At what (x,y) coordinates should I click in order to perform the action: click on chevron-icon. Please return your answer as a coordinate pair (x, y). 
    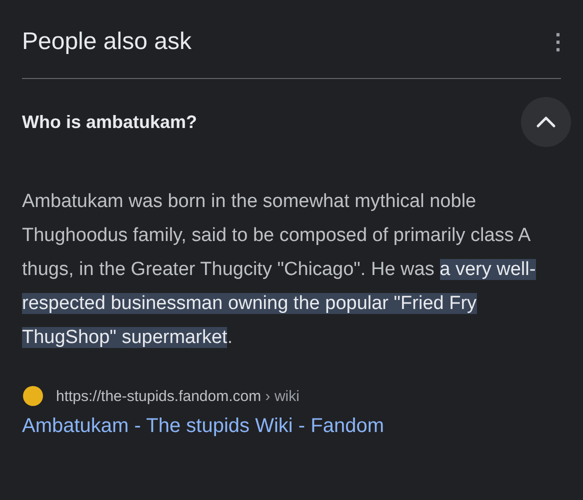
    Looking at the image, I should click on (546, 122).